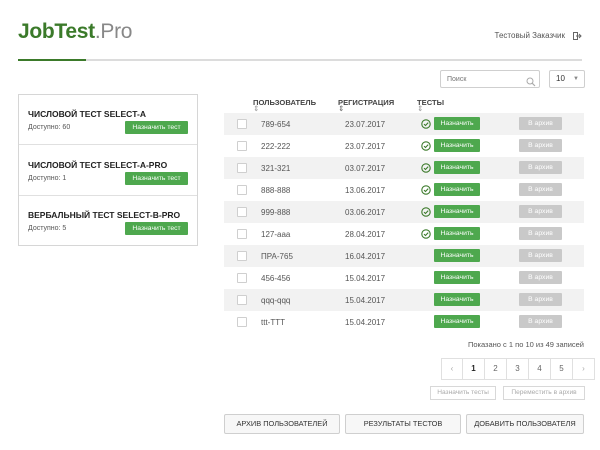 The image size is (600, 450). Describe the element at coordinates (404, 102) in the screenshot. I see `table-header: ⇕ ПОЛЬЗОВАТЕЛЬ ⇕ РЕГИСТРАЦИЯ ⇕ ТЕСТЫ` at that location.